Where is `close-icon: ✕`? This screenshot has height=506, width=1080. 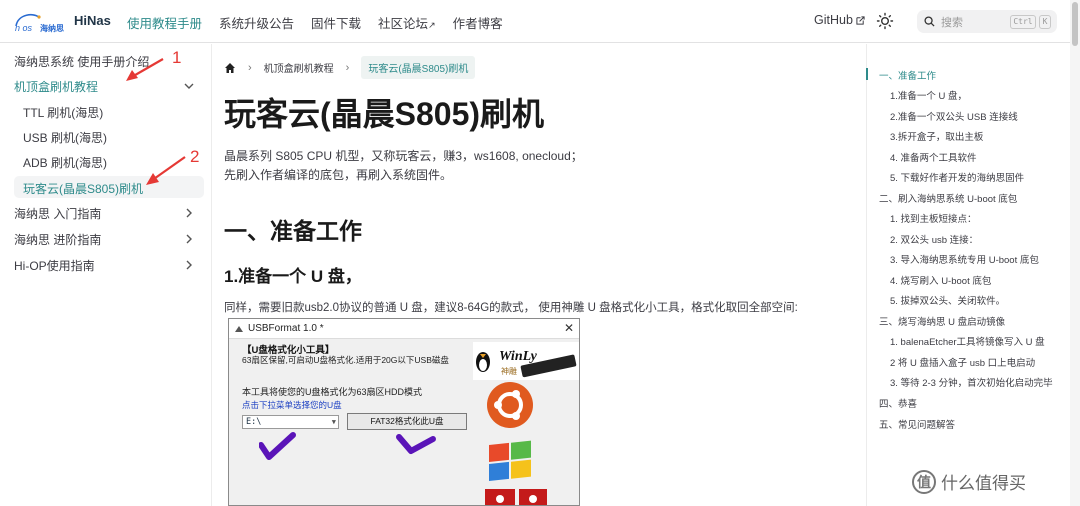
close-icon: ✕ is located at coordinates (568, 328).